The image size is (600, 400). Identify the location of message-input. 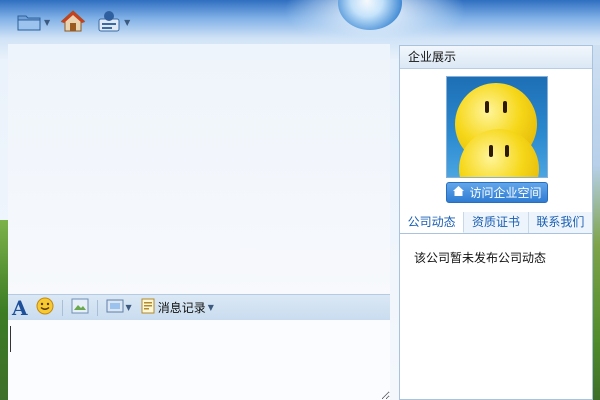
(199, 360).